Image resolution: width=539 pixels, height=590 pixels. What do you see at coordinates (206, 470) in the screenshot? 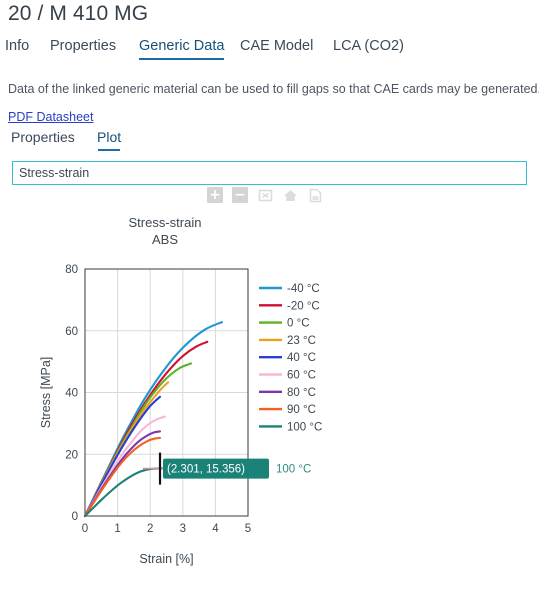
I see `hover-tooltip-text: (2.301, 15.356)` at bounding box center [206, 470].